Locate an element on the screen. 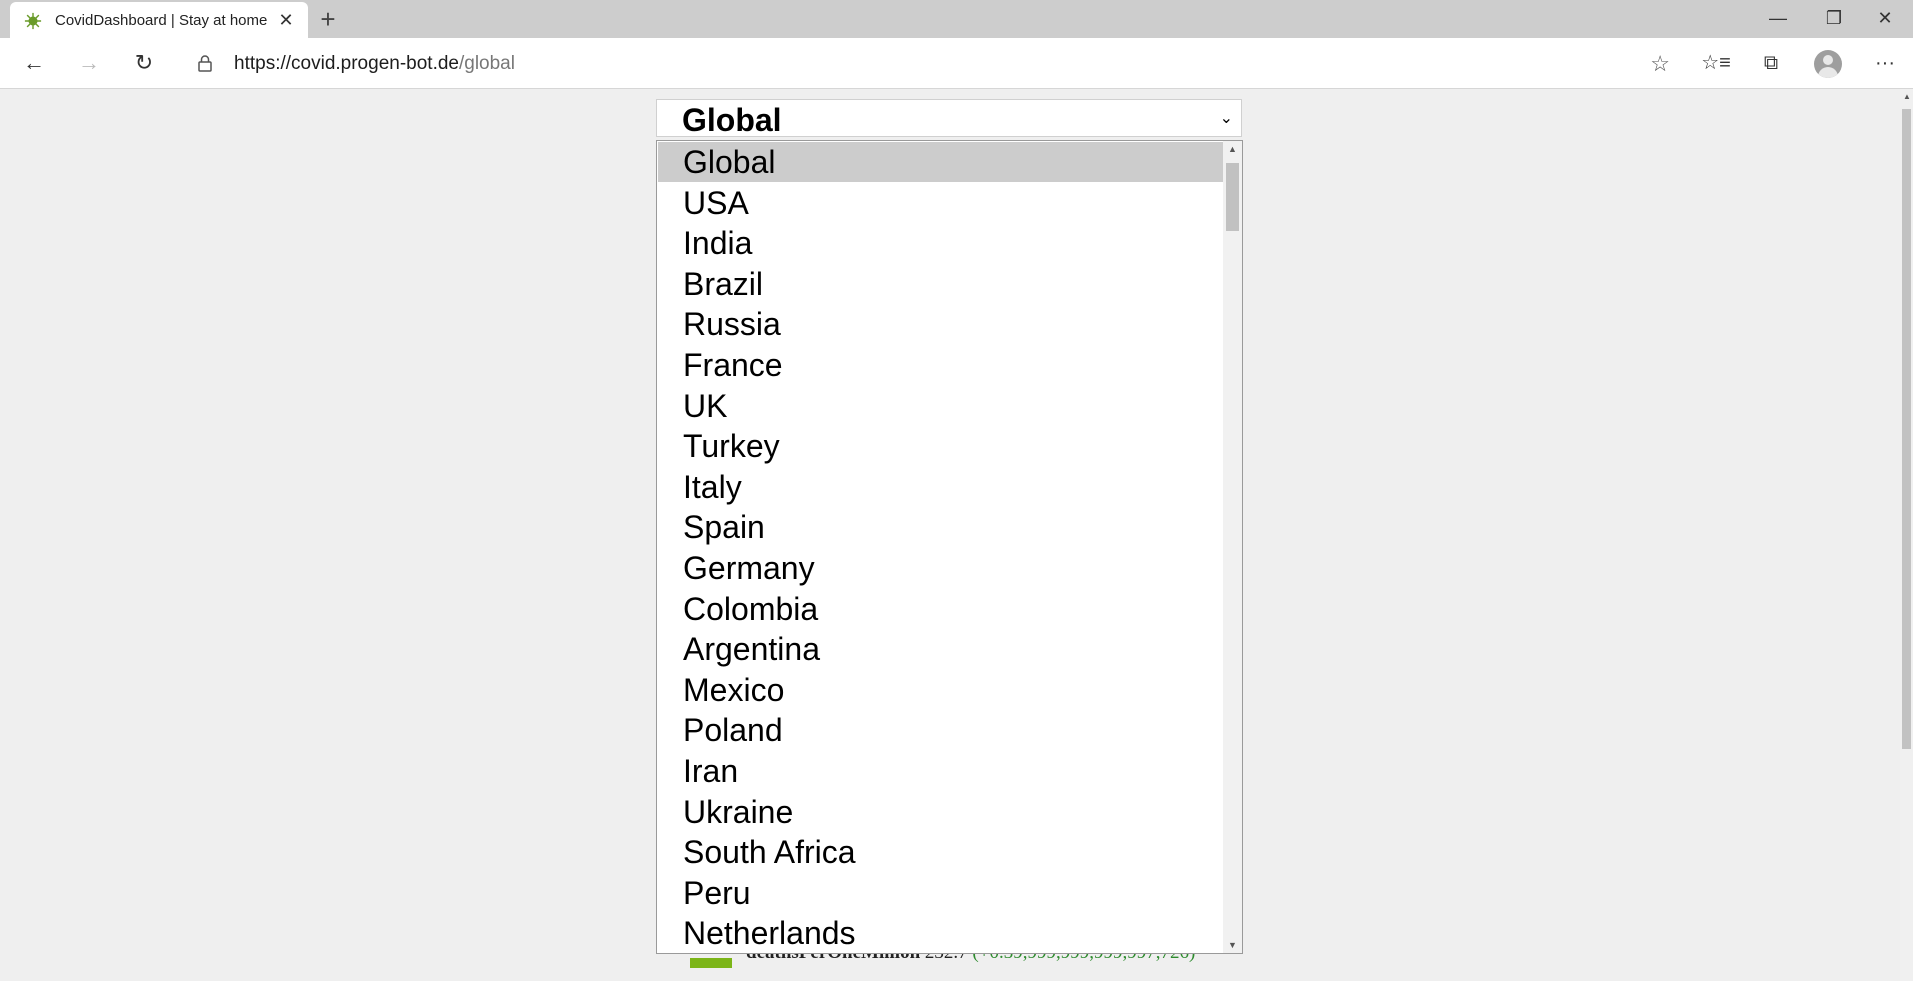 The width and height of the screenshot is (1913, 981). restore-icon: ❐ is located at coordinates (1834, 19).